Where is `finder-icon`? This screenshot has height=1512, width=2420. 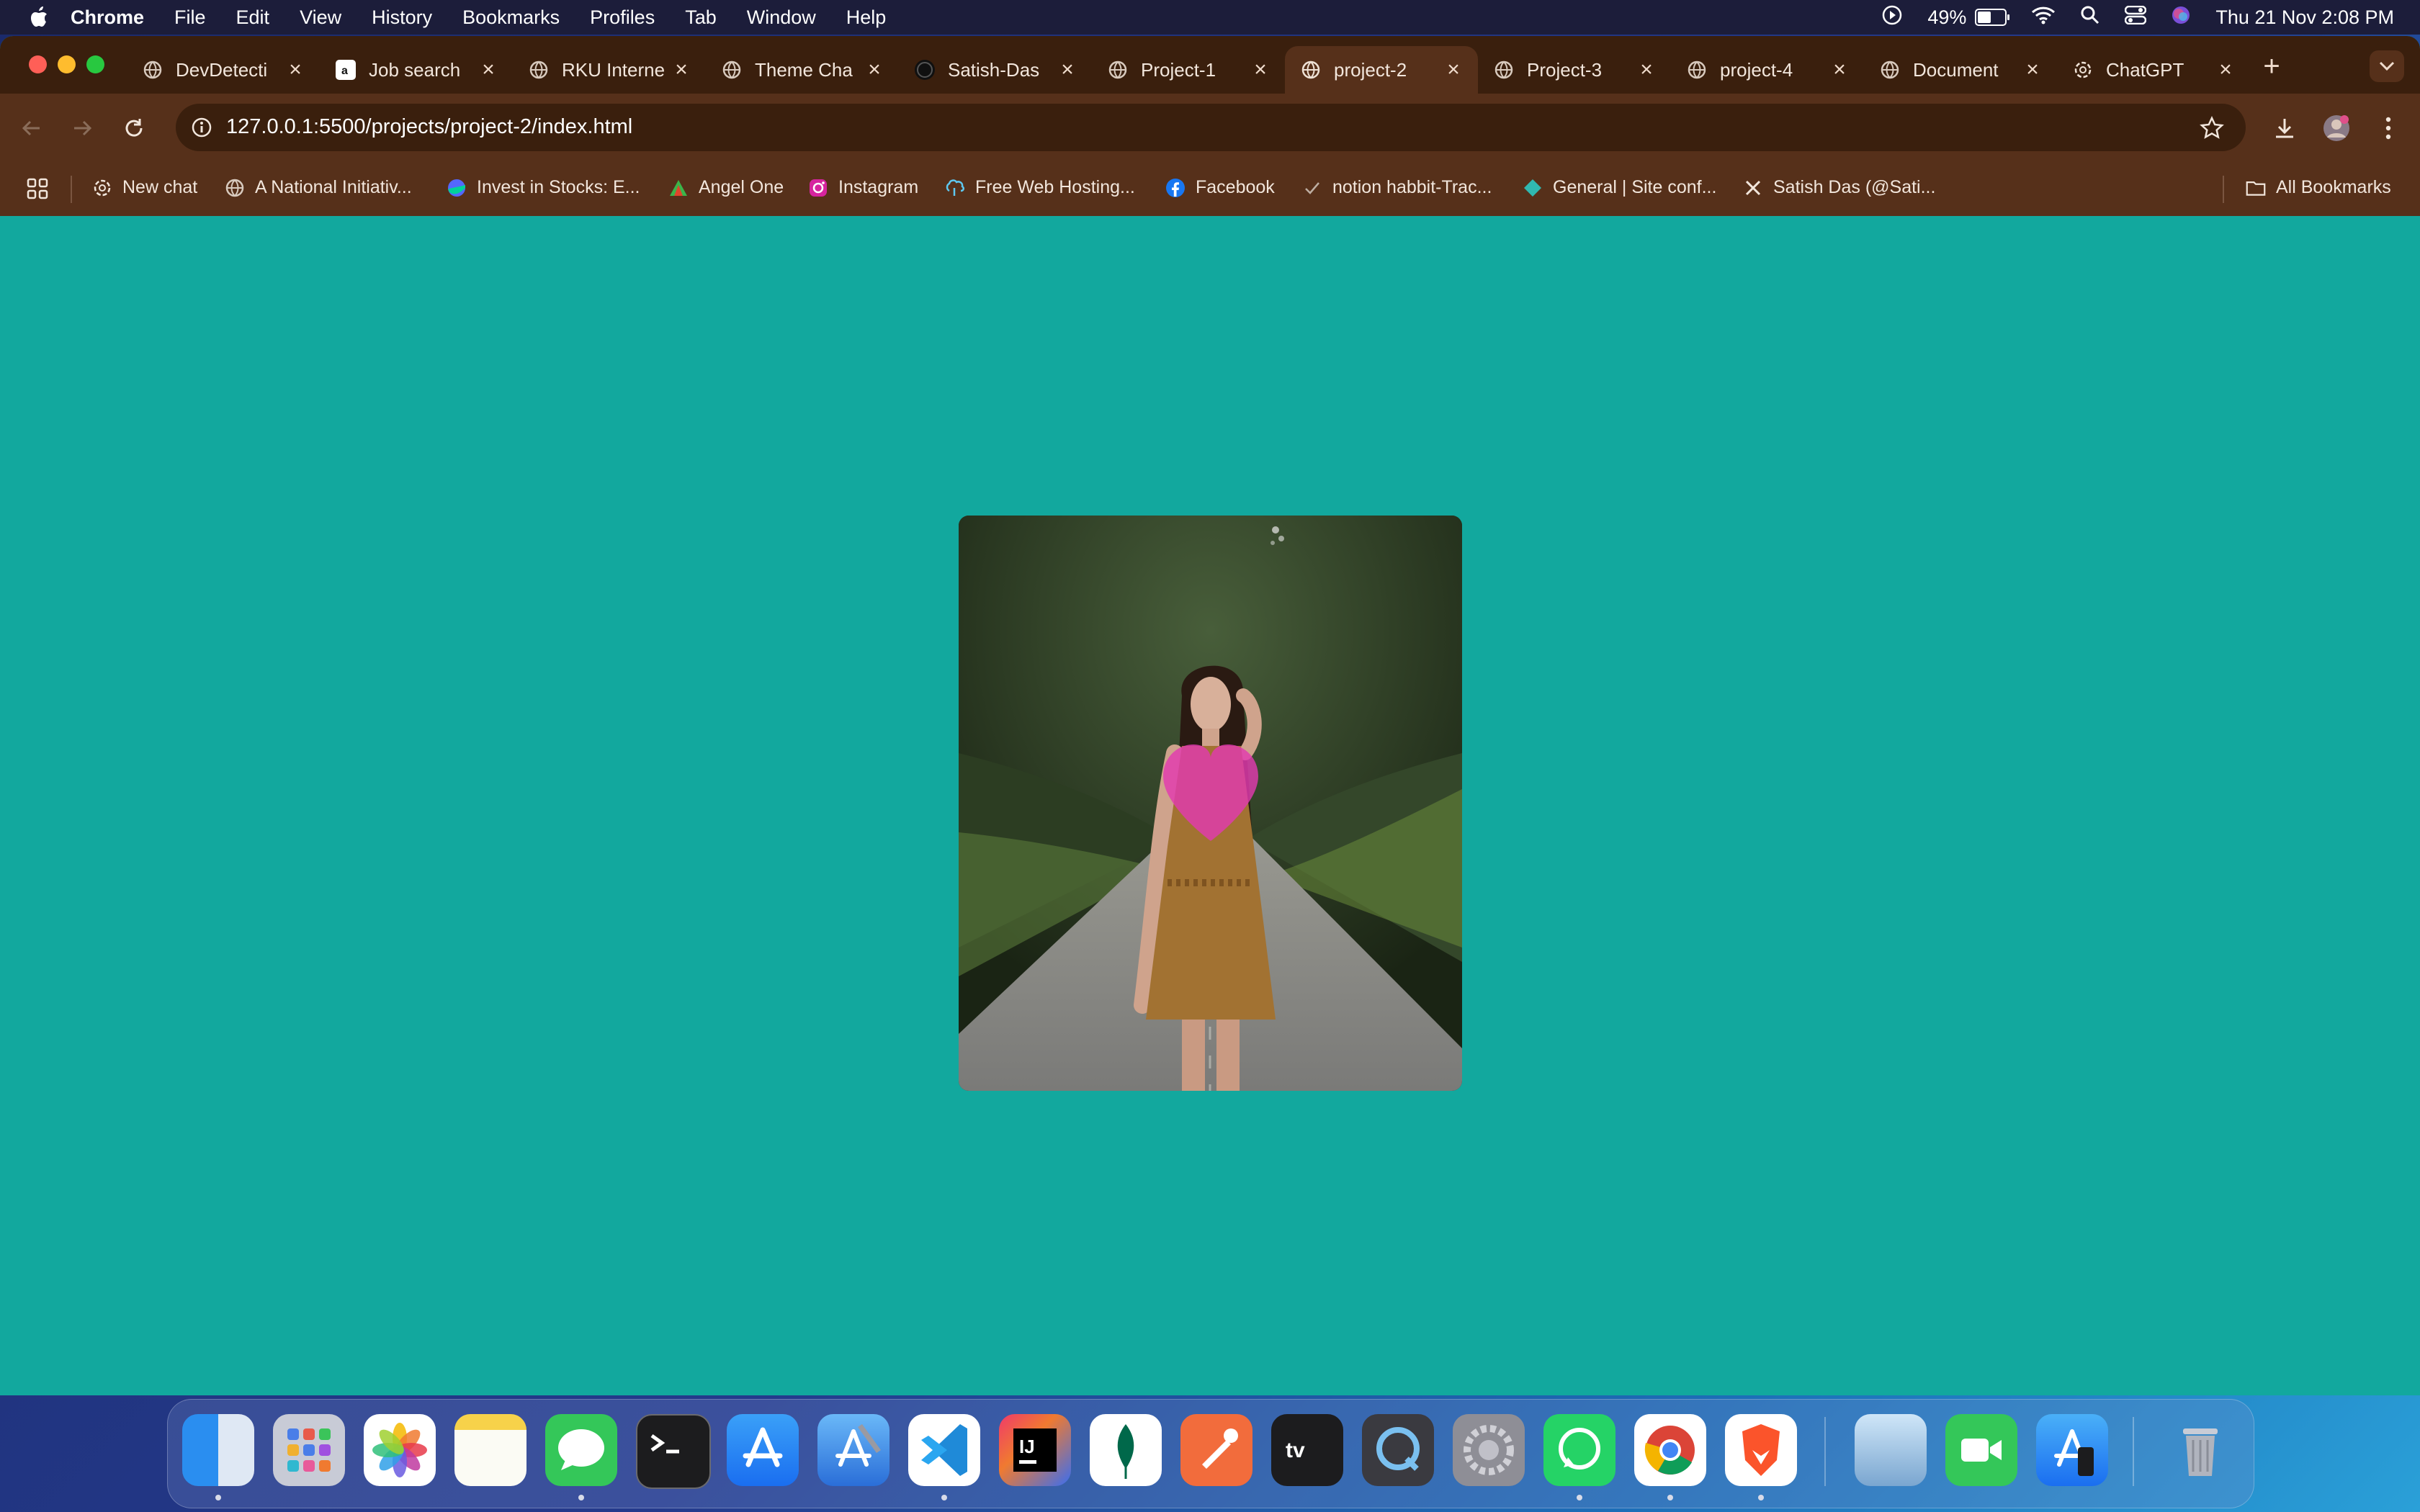 finder-icon is located at coordinates (218, 1450).